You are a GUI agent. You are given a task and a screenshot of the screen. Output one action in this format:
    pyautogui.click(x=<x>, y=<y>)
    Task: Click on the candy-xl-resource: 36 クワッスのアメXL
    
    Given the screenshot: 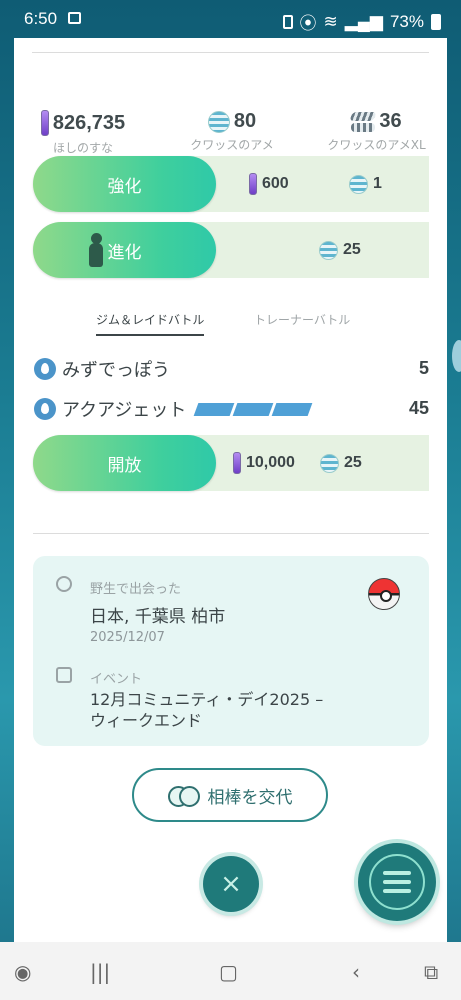 What is the action you would take?
    pyautogui.click(x=376, y=131)
    